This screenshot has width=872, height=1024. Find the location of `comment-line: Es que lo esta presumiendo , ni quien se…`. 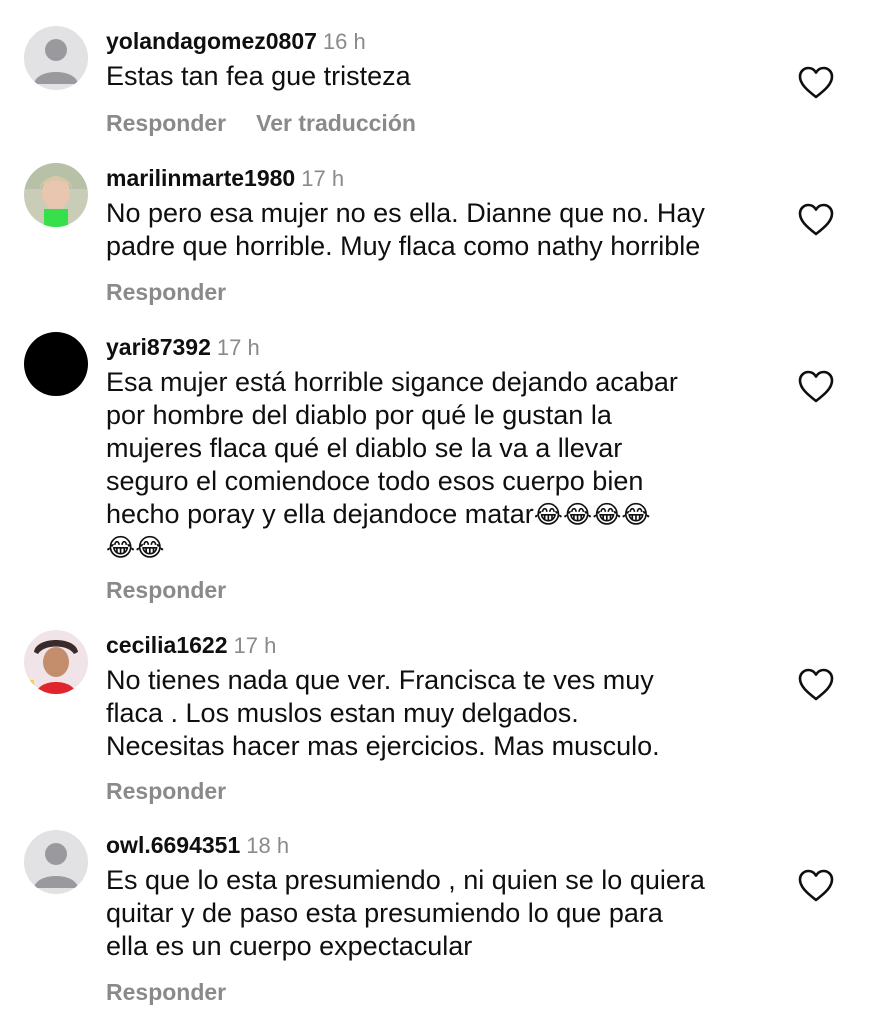

comment-line: Es que lo esta presumiendo , ni quien se… is located at coordinates (405, 880).